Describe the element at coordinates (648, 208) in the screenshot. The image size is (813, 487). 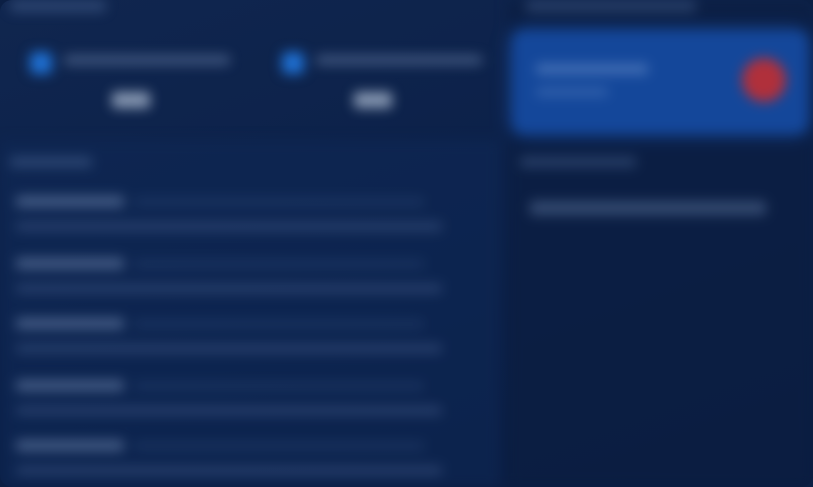
I see `sidebar-item` at that location.